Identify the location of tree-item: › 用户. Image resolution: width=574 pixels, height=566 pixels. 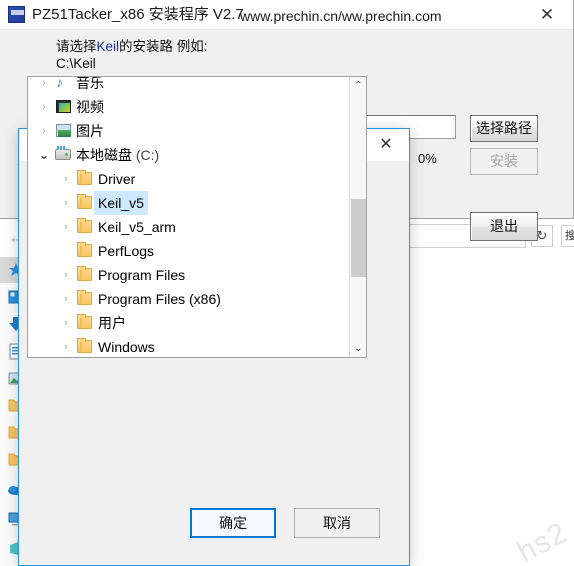
(189, 323).